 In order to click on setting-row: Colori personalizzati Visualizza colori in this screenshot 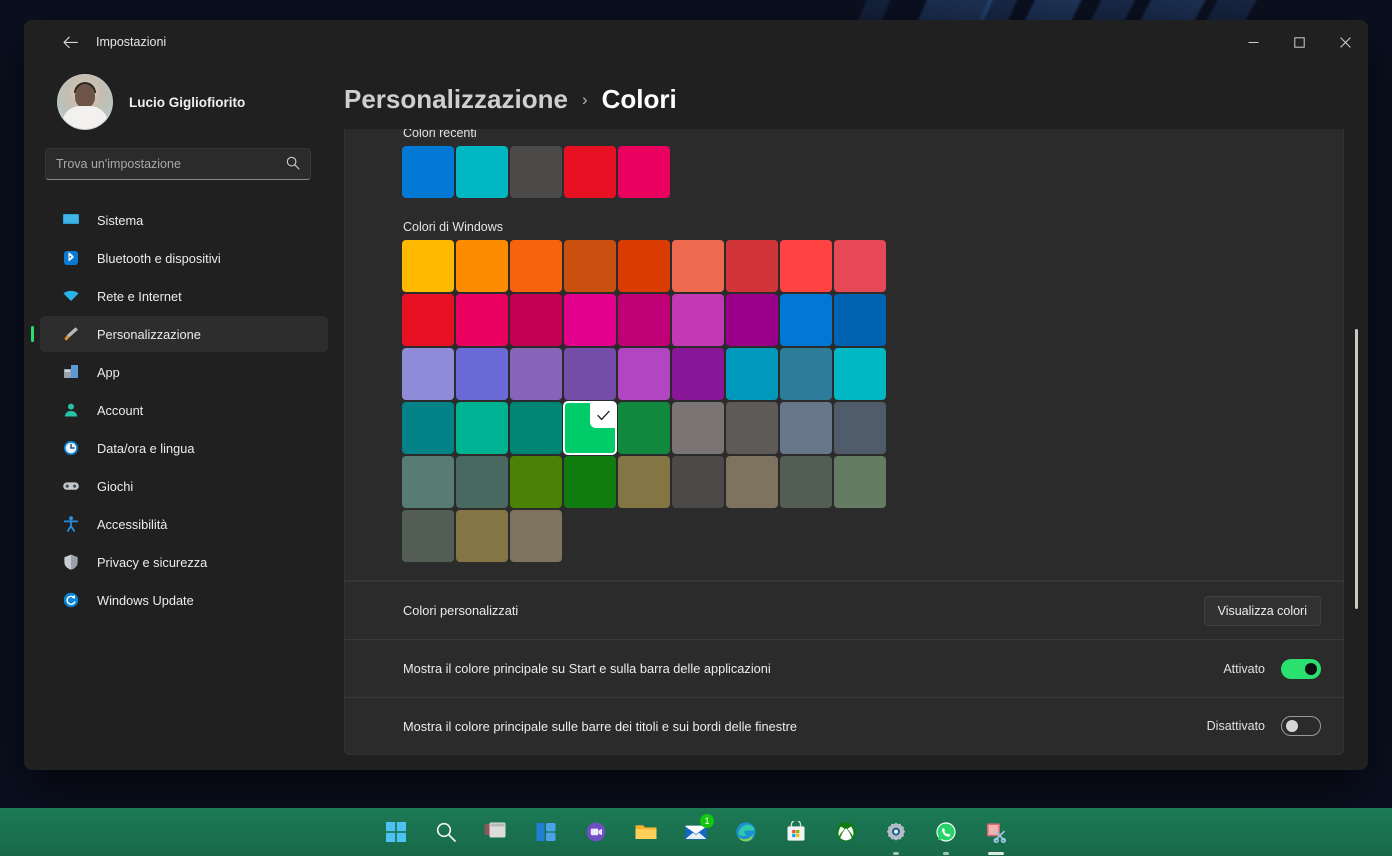, I will do `click(844, 610)`.